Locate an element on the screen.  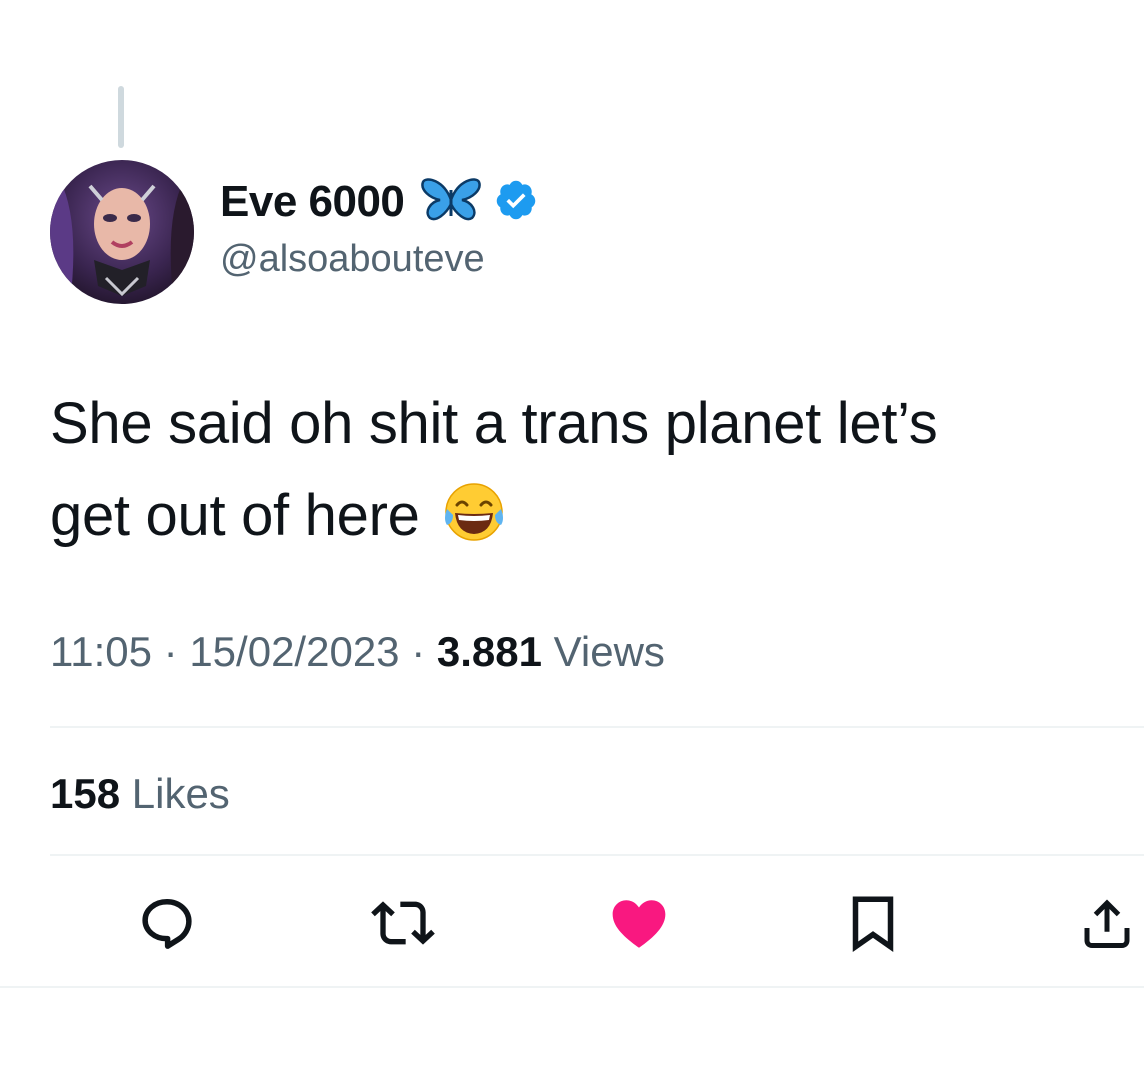
tweet-author: Eve 6000 @alsoabouteve is located at coordinates (379, 226).